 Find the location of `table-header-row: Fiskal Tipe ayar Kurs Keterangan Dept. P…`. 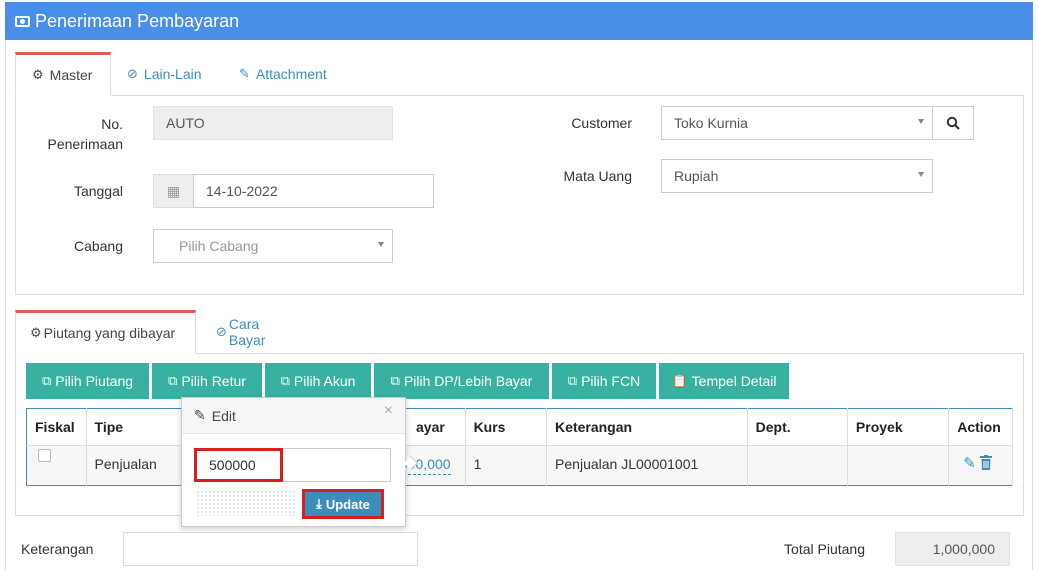

table-header-row: Fiskal Tipe ayar Kurs Keterangan Dept. P… is located at coordinates (519, 427).